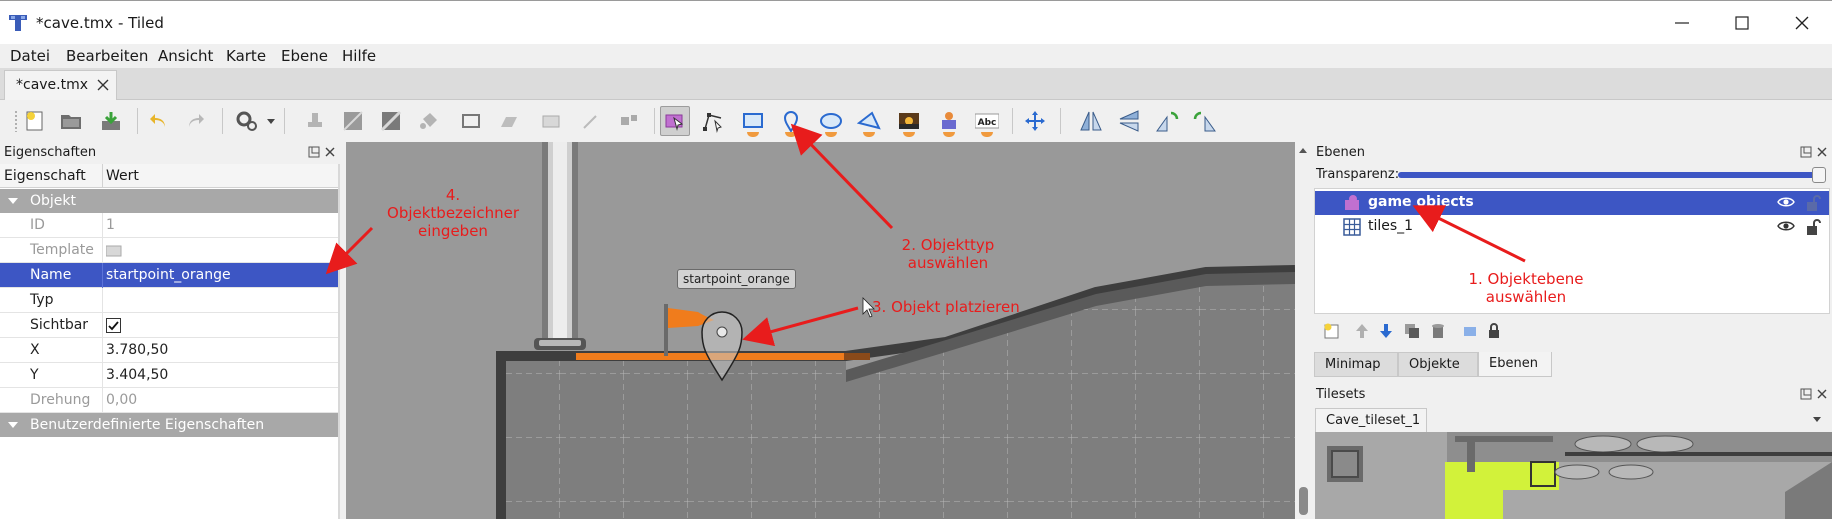  Describe the element at coordinates (35, 121) in the screenshot. I see `new-map-button` at that location.